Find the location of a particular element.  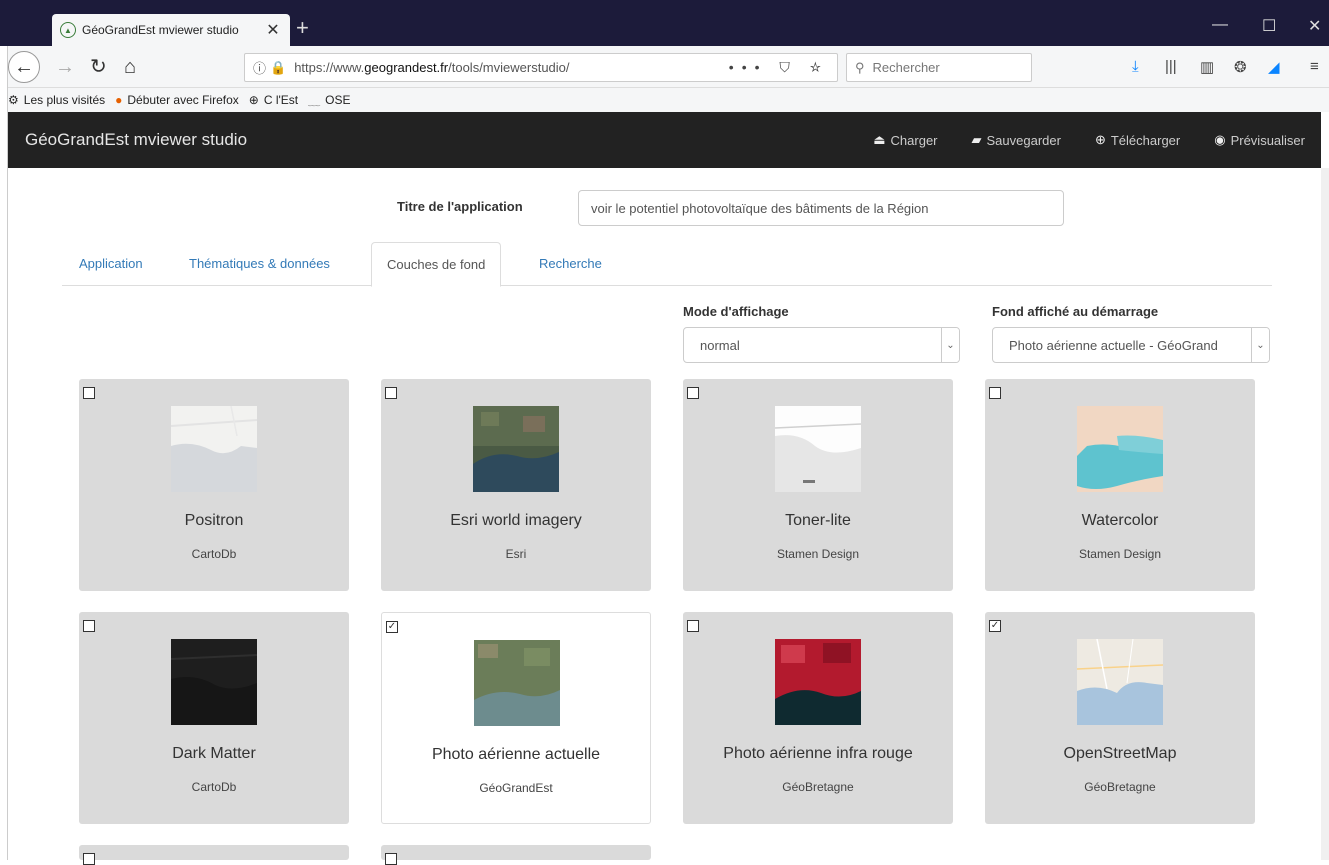

watercolor-thumbnail is located at coordinates (1120, 449).